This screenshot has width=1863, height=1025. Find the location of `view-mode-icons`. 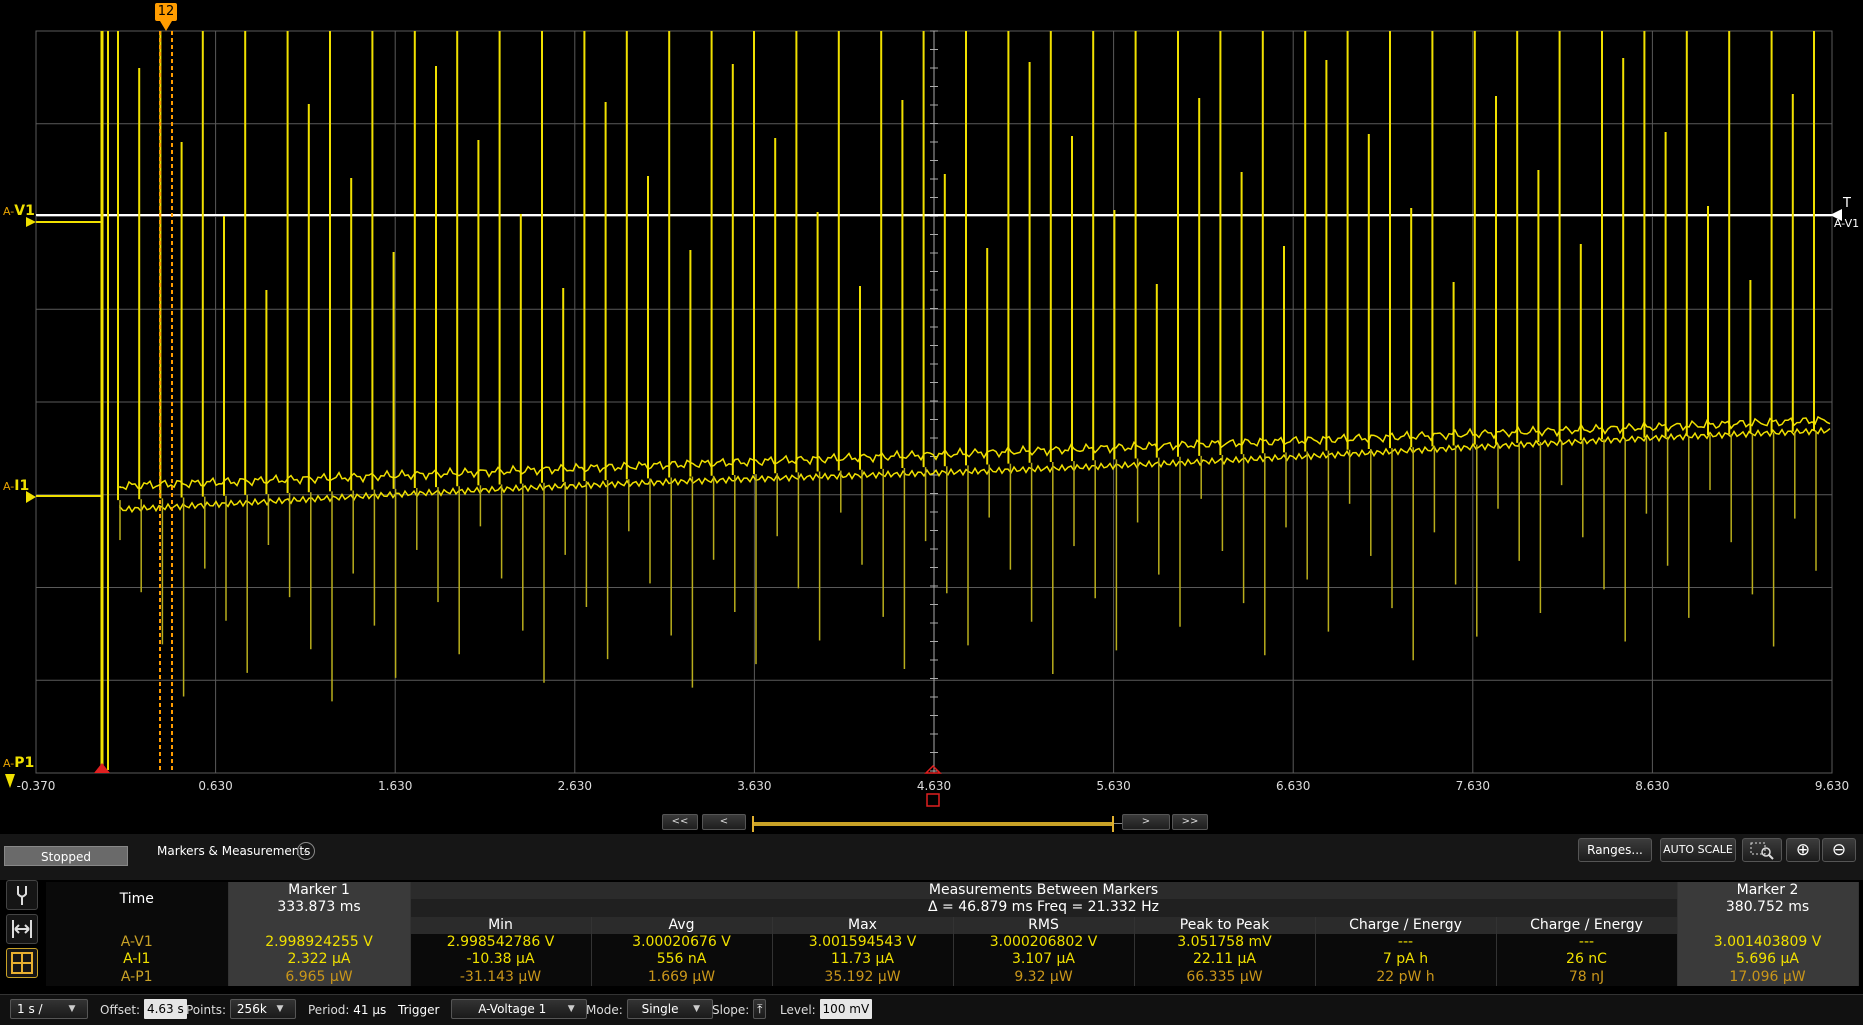

view-mode-icons is located at coordinates (23, 932).